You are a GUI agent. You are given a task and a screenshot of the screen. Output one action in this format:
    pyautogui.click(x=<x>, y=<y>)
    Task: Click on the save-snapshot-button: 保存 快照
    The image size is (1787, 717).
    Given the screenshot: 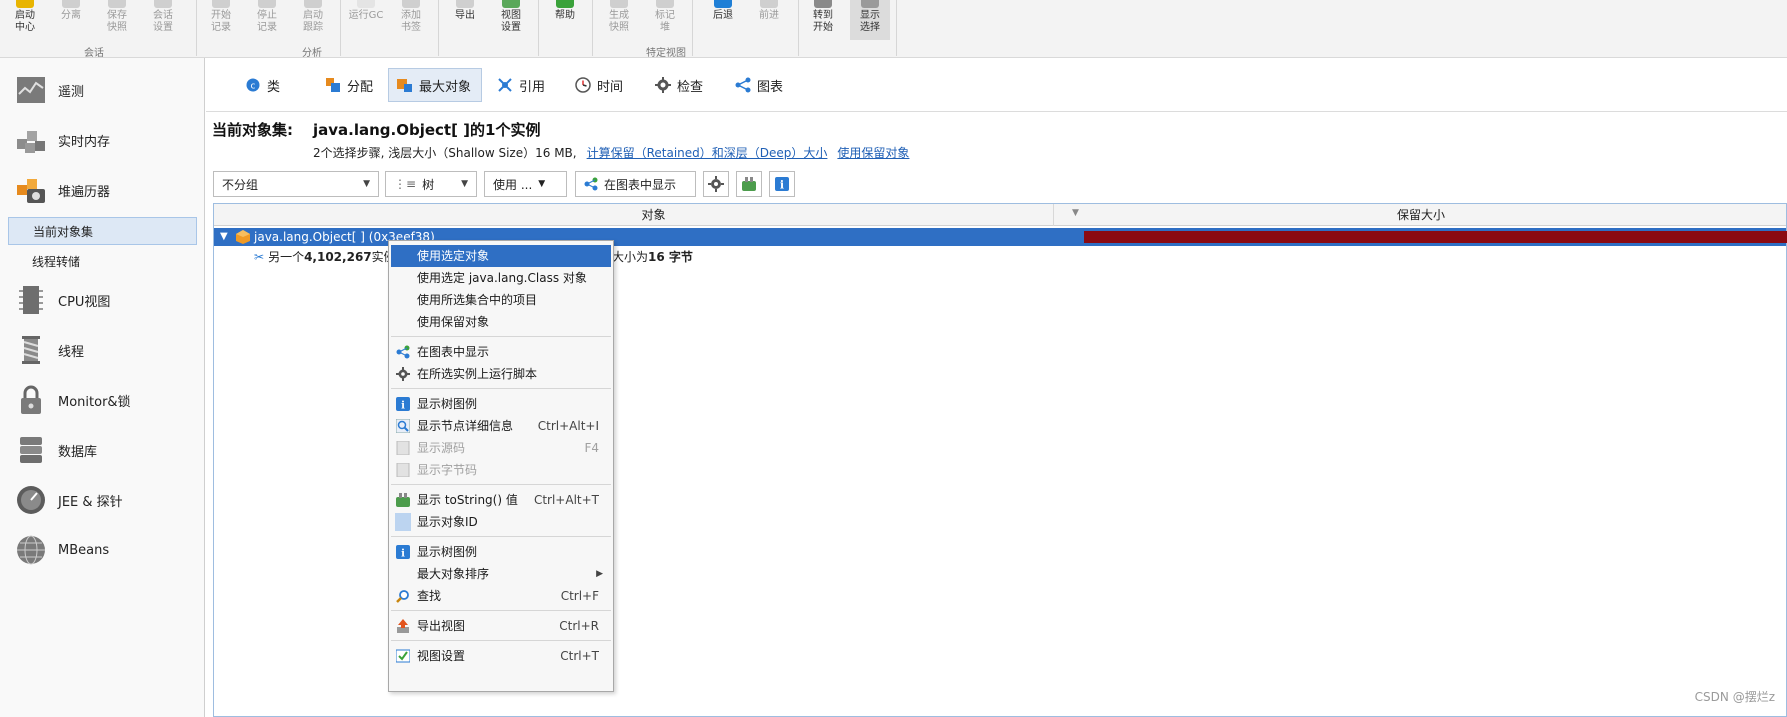 What is the action you would take?
    pyautogui.click(x=117, y=20)
    